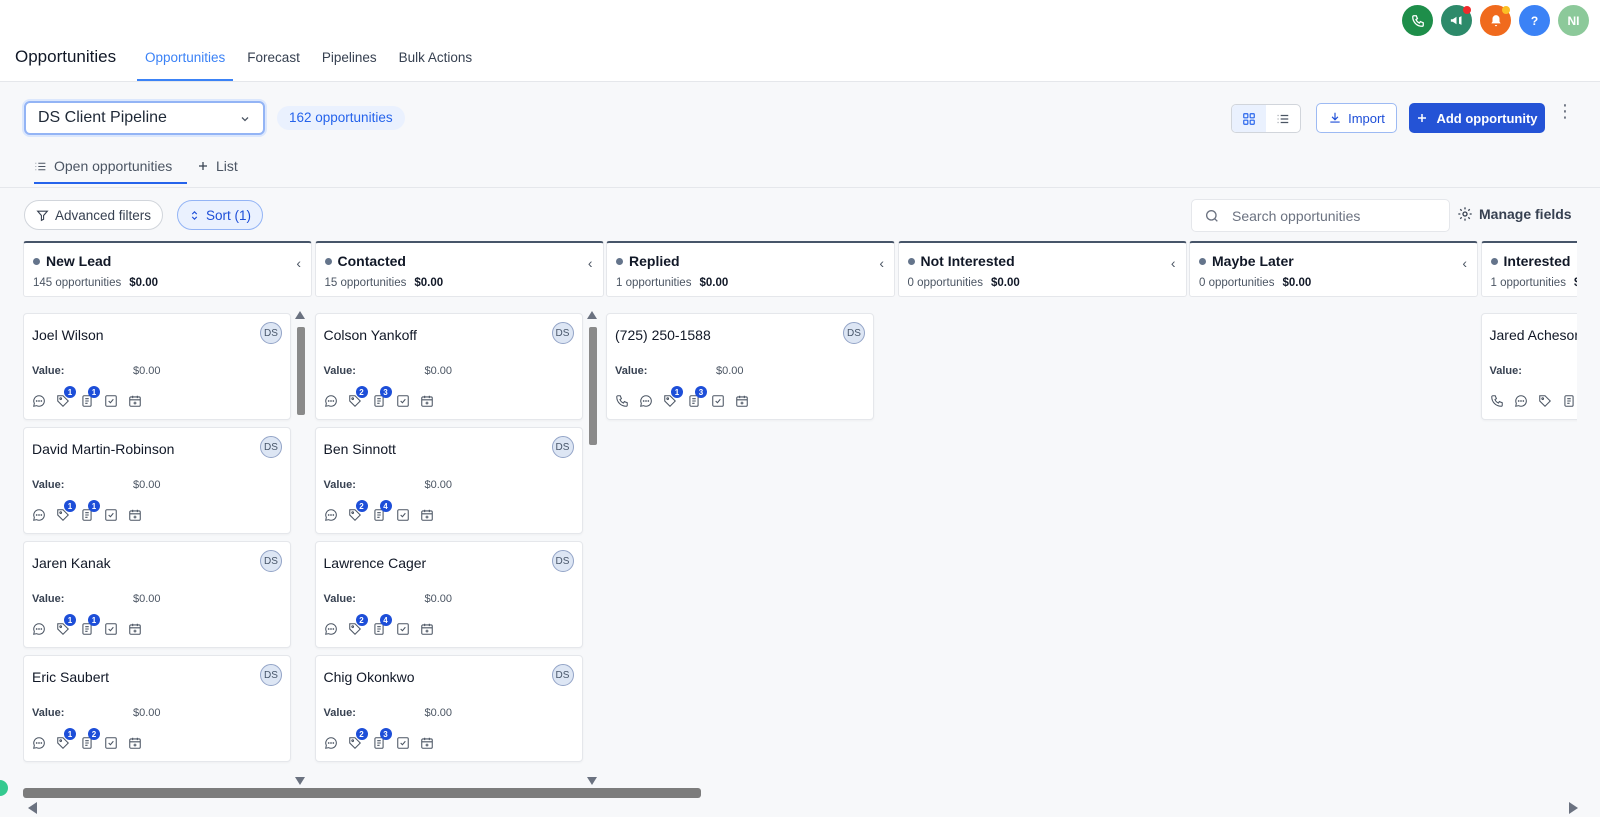 Image resolution: width=1600 pixels, height=817 pixels. What do you see at coordinates (1534, 335) in the screenshot?
I see `opportunity-name: Jared Acheson` at bounding box center [1534, 335].